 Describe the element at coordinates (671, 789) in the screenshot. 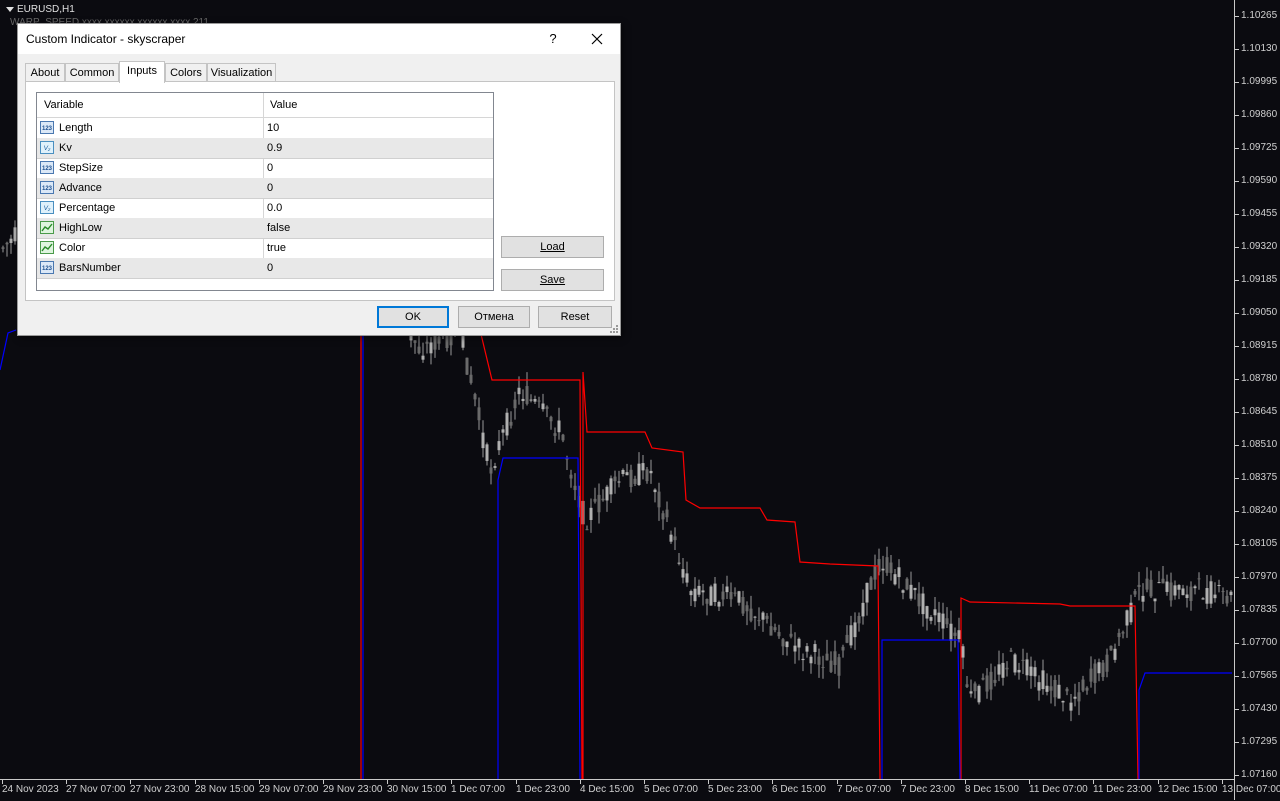

I see `time-tick-label: 5 Dec 07:00` at that location.